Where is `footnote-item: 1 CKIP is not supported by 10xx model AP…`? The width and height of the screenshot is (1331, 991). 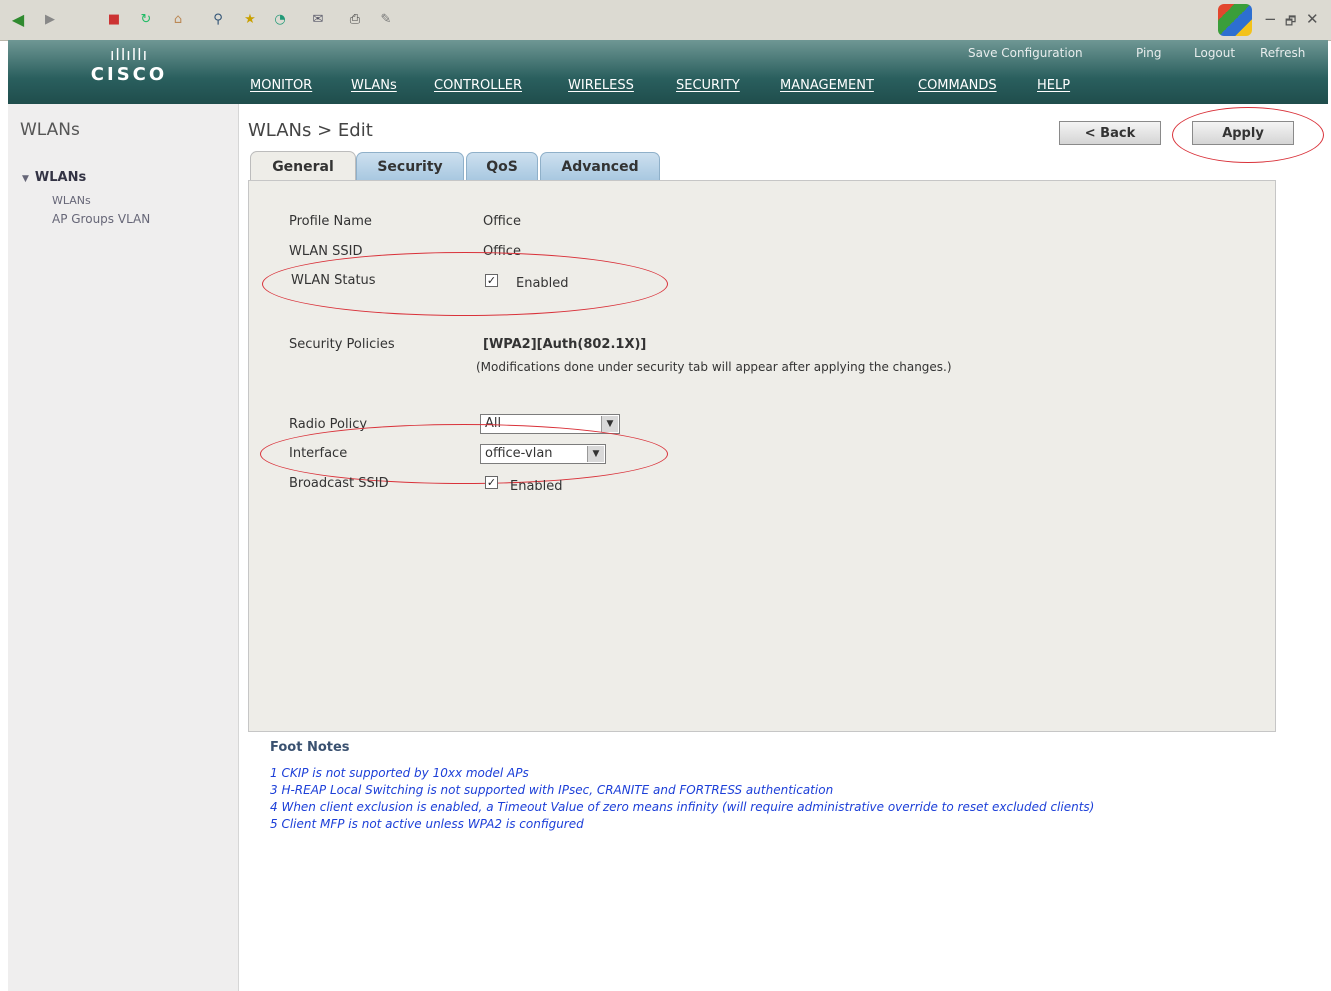 footnote-item: 1 CKIP is not supported by 10xx model AP… is located at coordinates (399, 773).